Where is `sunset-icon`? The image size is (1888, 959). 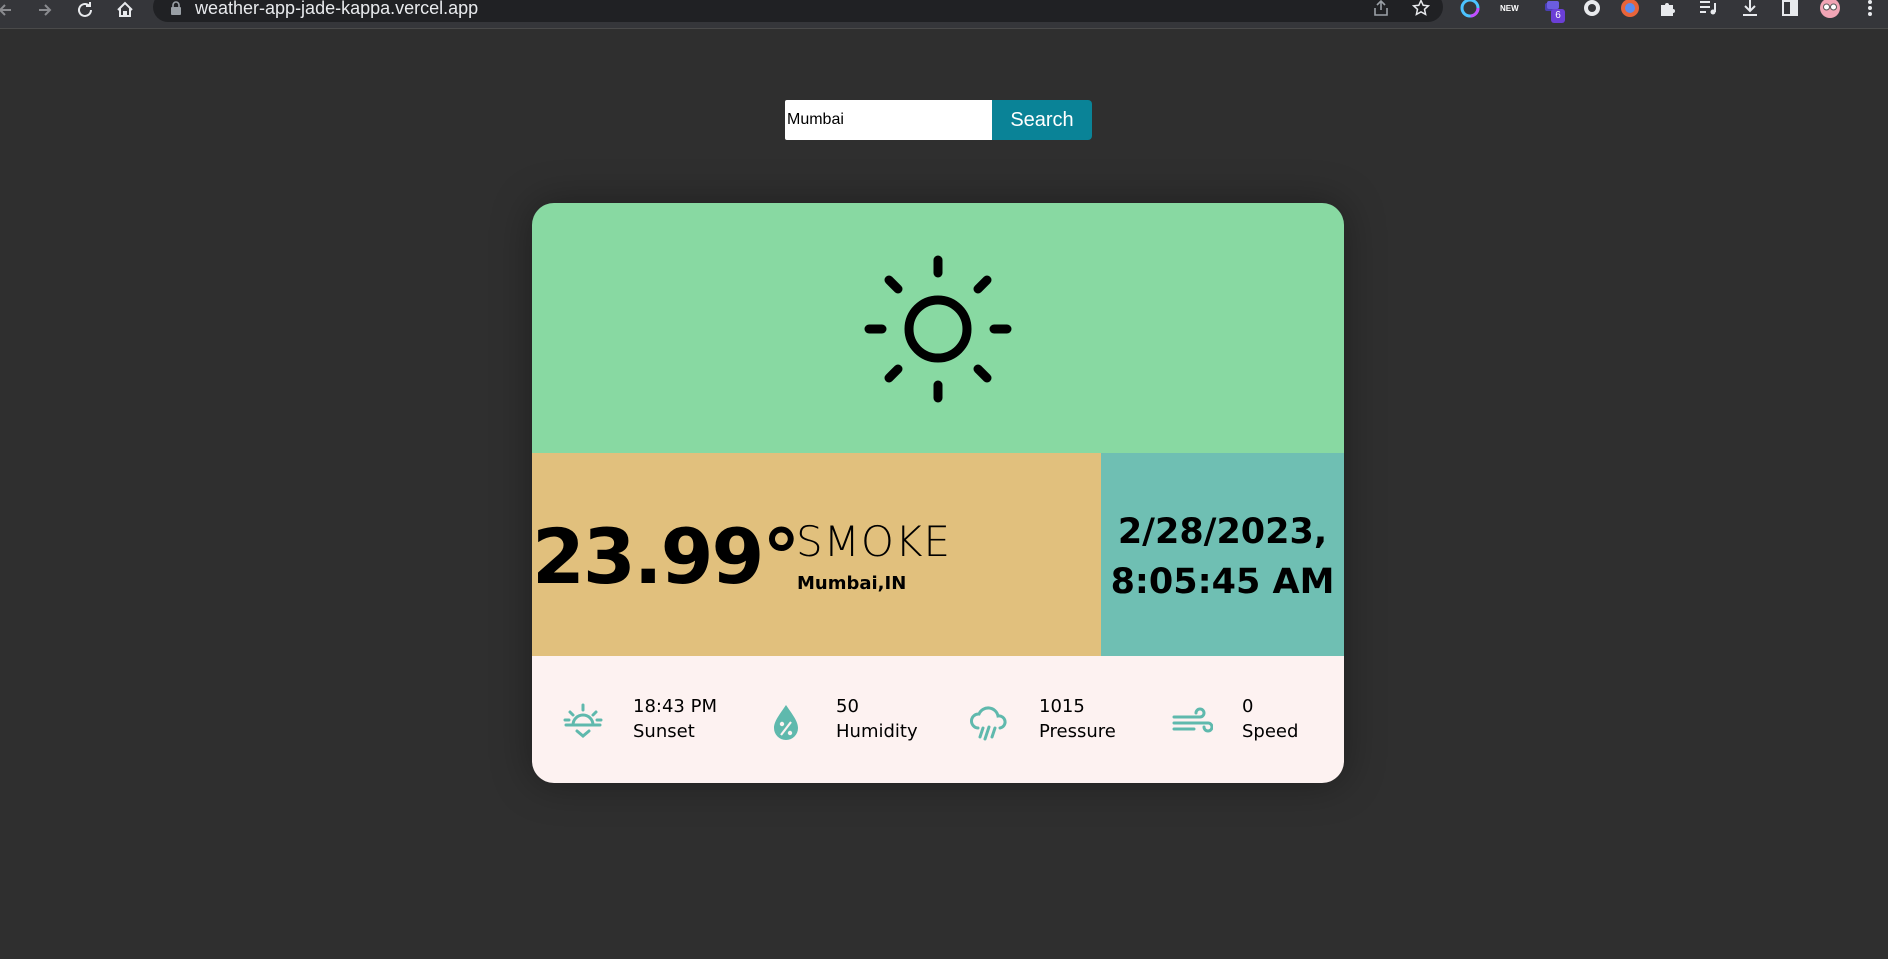 sunset-icon is located at coordinates (583, 720).